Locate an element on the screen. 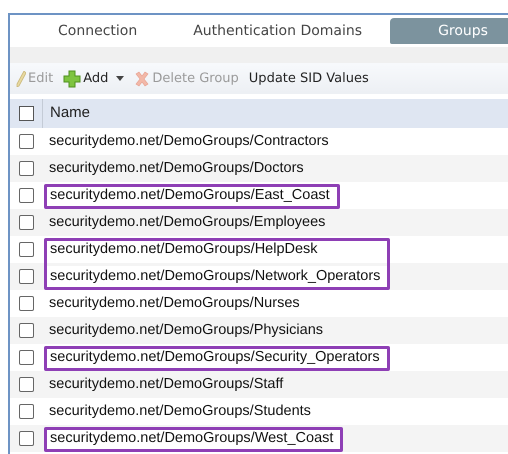 This screenshot has width=508, height=454. table-cell-text: securitydemo.net/DemoGroups/Staff is located at coordinates (166, 384).